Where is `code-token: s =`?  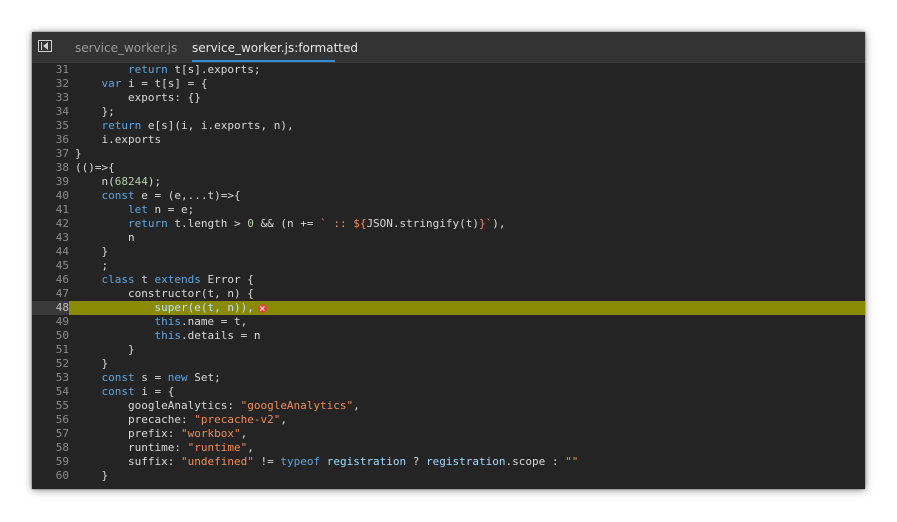 code-token: s = is located at coordinates (151, 377).